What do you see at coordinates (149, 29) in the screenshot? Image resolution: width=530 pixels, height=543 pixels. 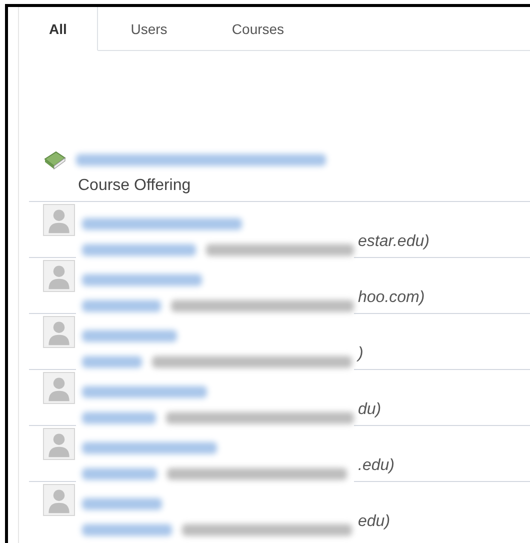 I see `tab: Users` at bounding box center [149, 29].